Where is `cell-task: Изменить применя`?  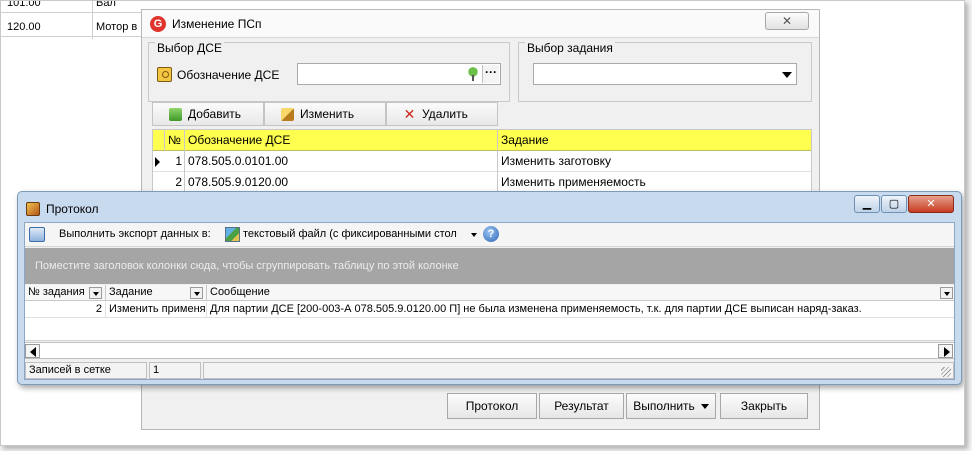 cell-task: Изменить применя is located at coordinates (156, 310).